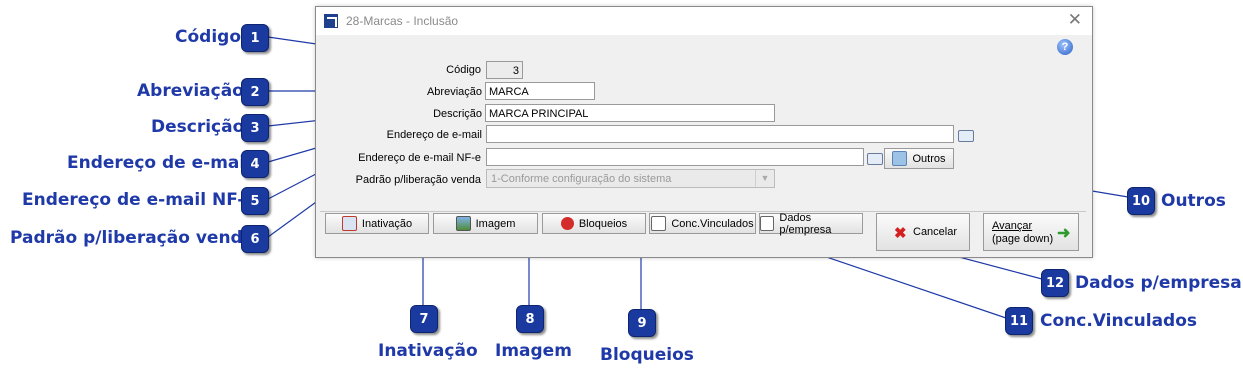 The image size is (1243, 383). Describe the element at coordinates (255, 92) in the screenshot. I see `callout-badge-2: 2` at that location.